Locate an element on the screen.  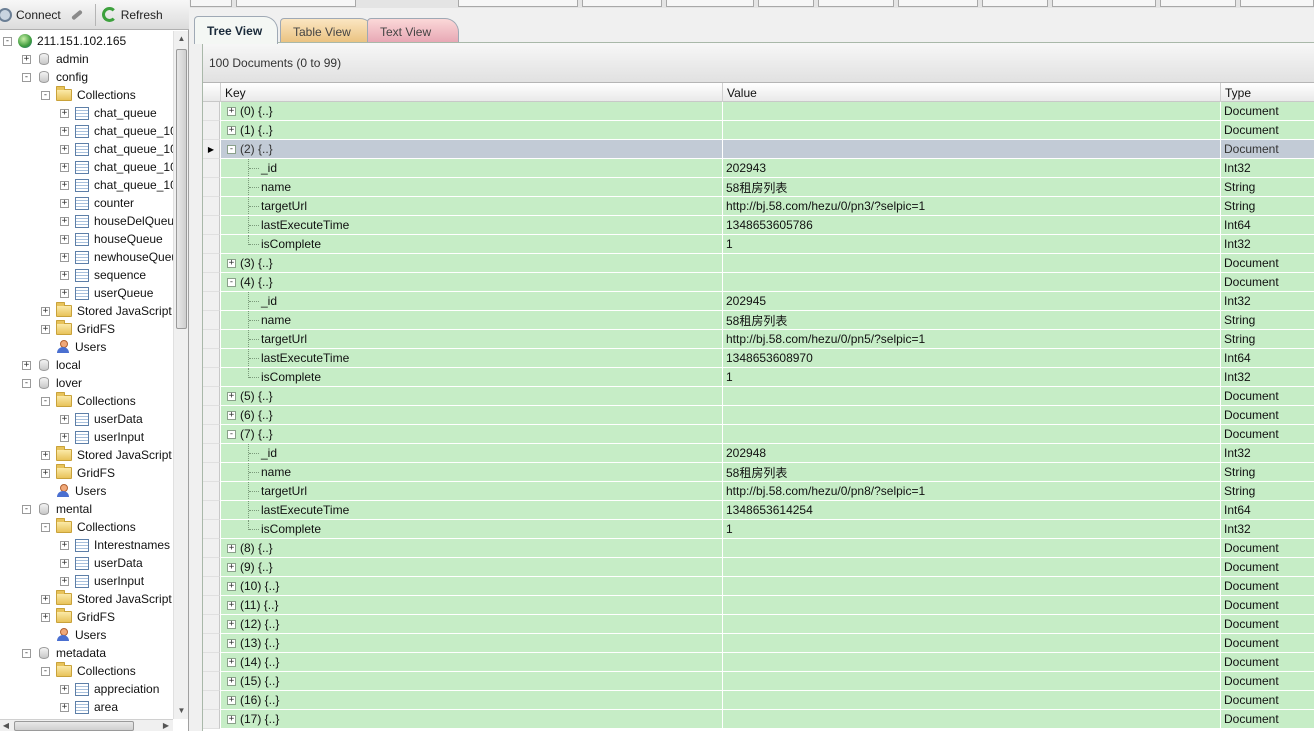
field-row: _id 202943 Int32 is located at coordinates (758, 168).